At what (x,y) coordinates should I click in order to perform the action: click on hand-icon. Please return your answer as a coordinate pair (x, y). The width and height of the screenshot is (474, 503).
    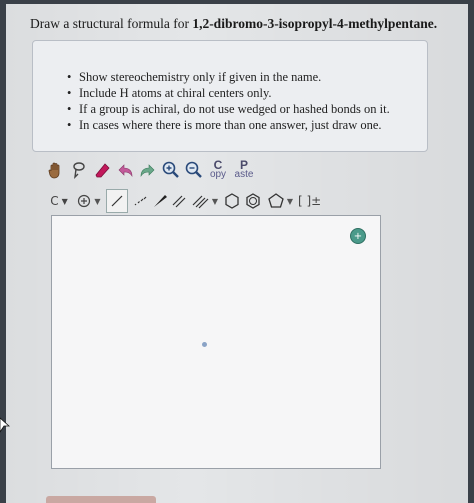
    Looking at the image, I should click on (54, 170).